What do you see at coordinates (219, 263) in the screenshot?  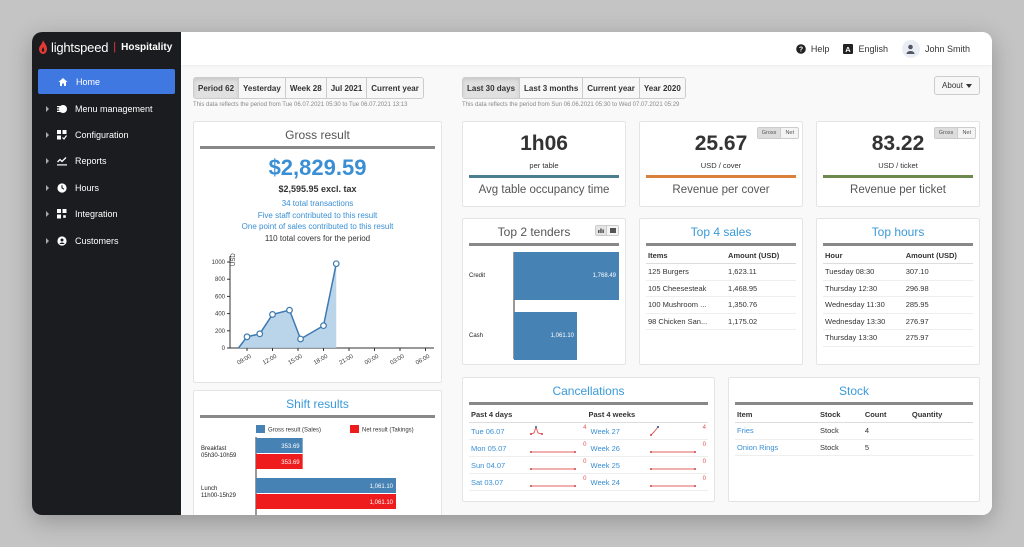 I see `y-tick-label: 1000` at bounding box center [219, 263].